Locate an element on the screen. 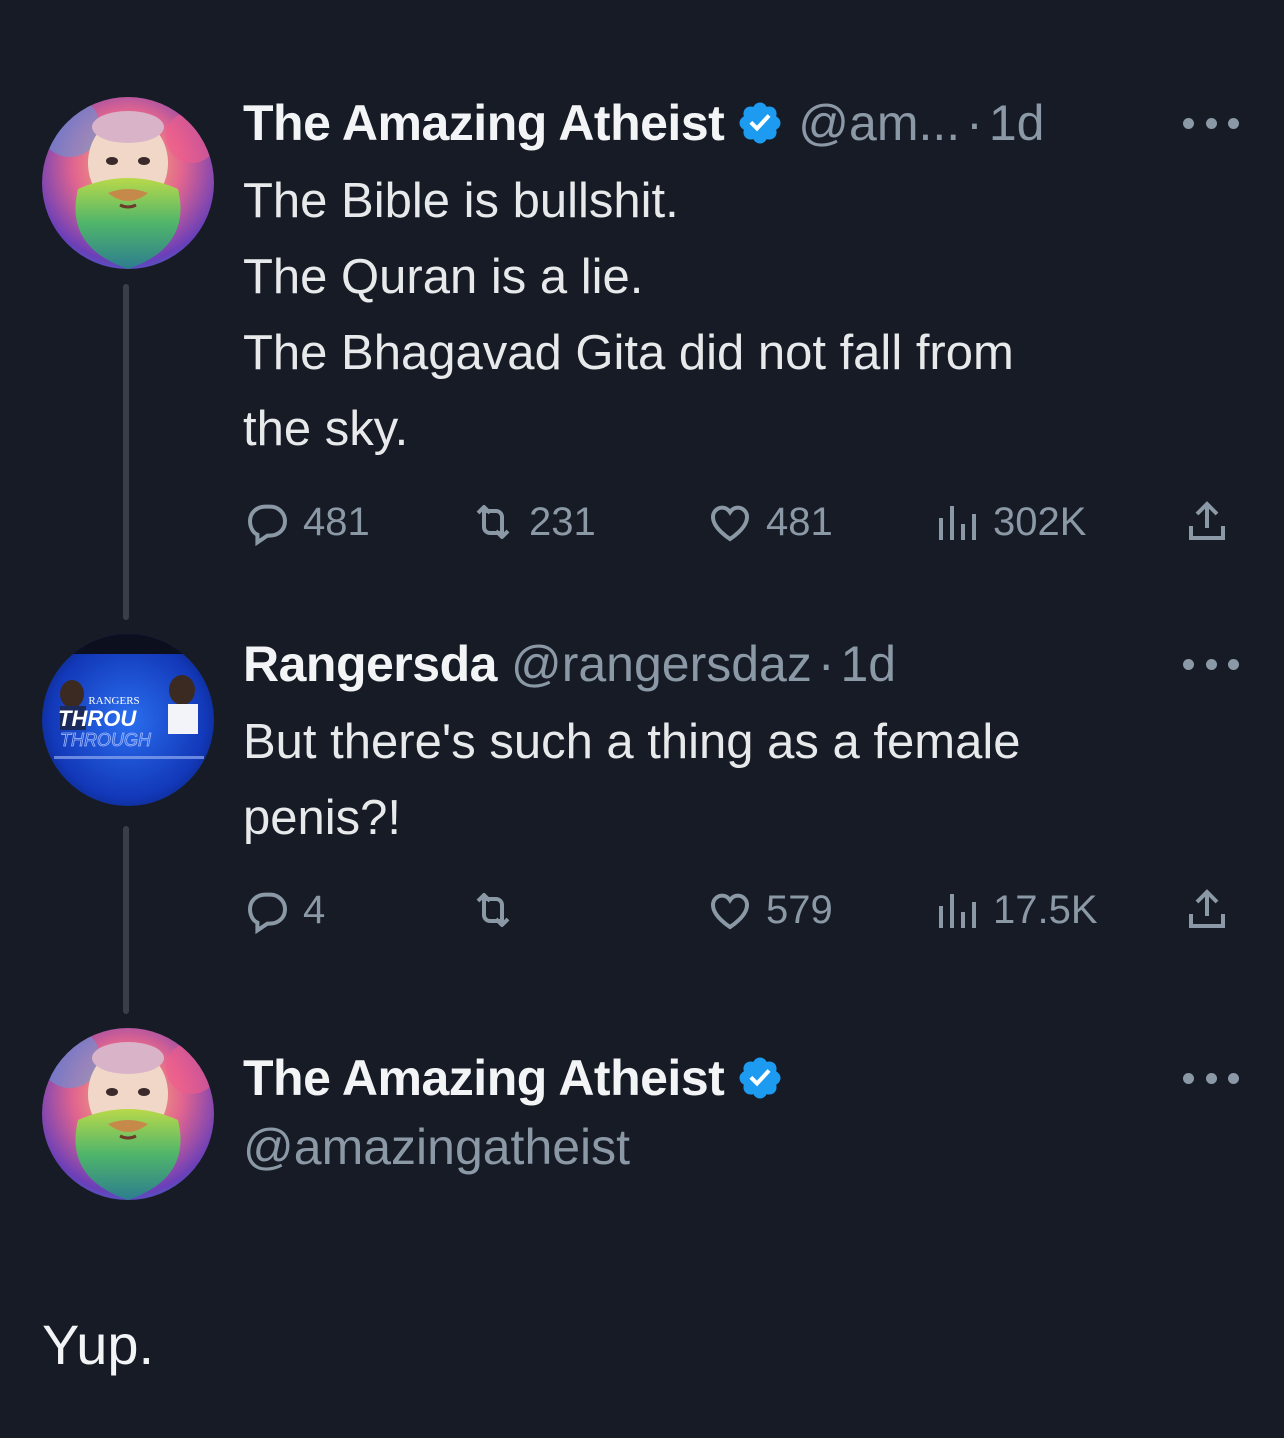 This screenshot has height=1438, width=1284. views-count: 17.5K is located at coordinates (1045, 909).